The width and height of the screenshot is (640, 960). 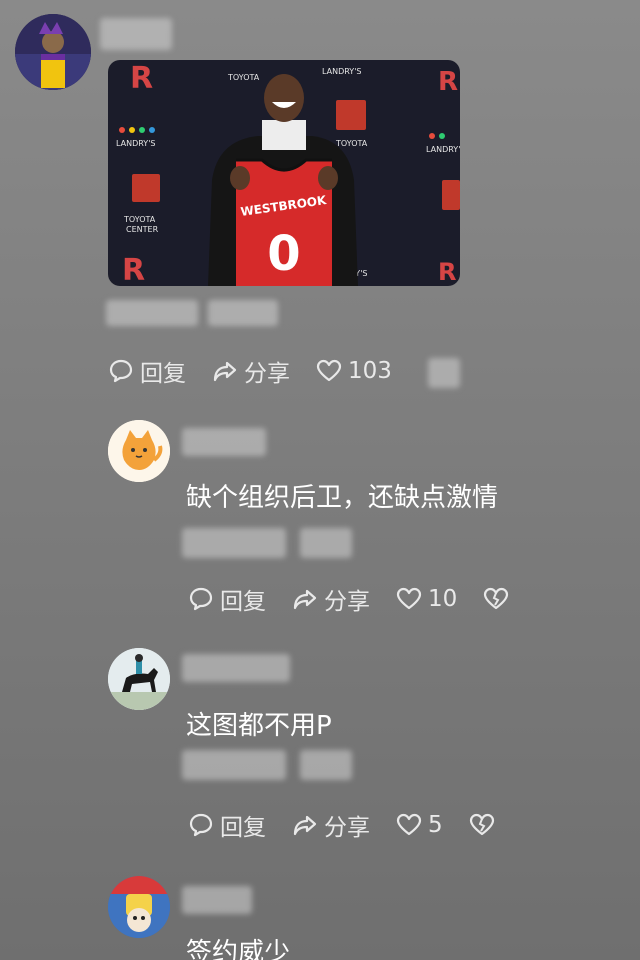 I want to click on comment-action-bar: 回复 分享 10, so click(x=364, y=599).